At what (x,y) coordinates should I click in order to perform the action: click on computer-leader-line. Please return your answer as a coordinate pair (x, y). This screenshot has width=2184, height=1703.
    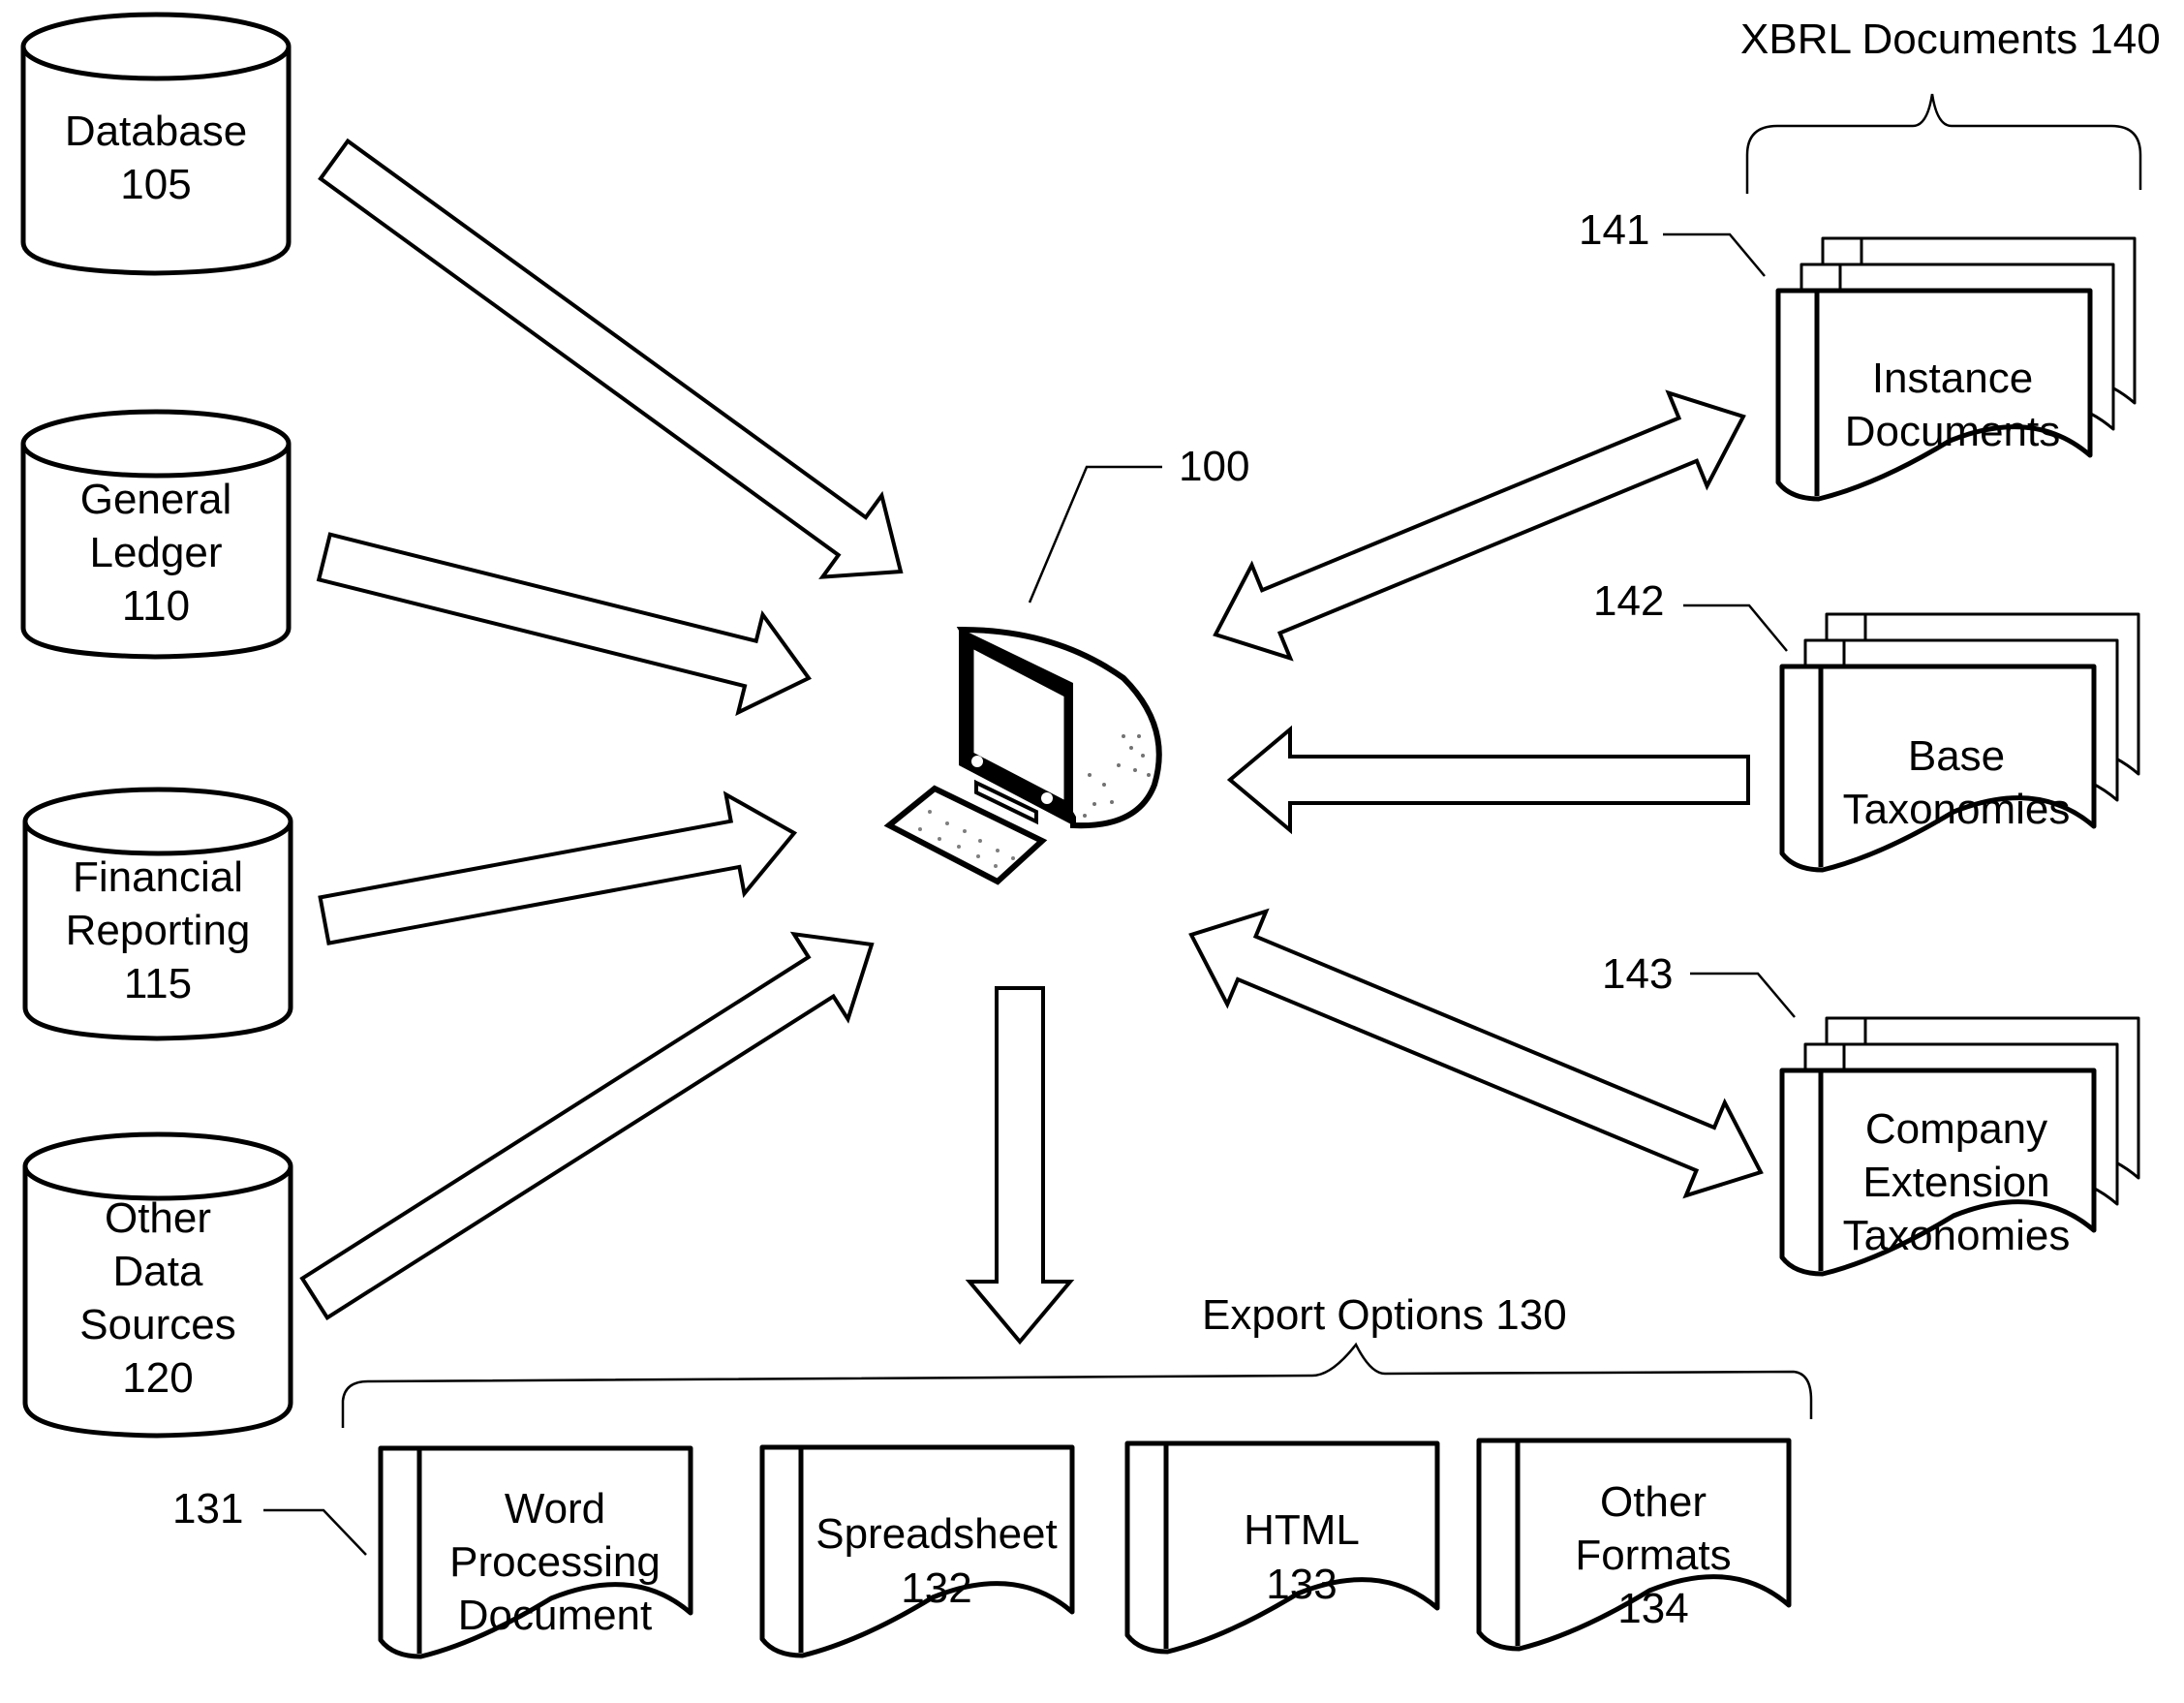
    Looking at the image, I should click on (1095, 534).